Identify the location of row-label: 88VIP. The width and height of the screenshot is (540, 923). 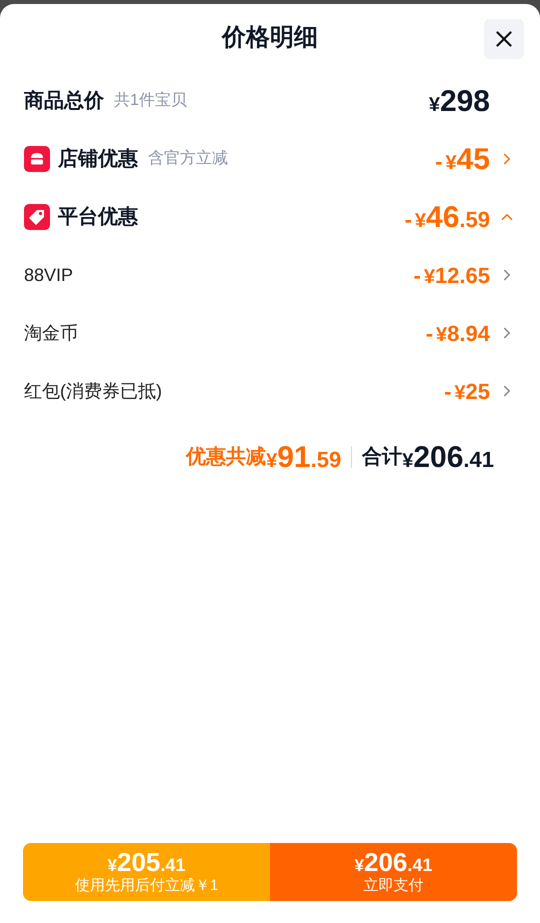
(49, 275).